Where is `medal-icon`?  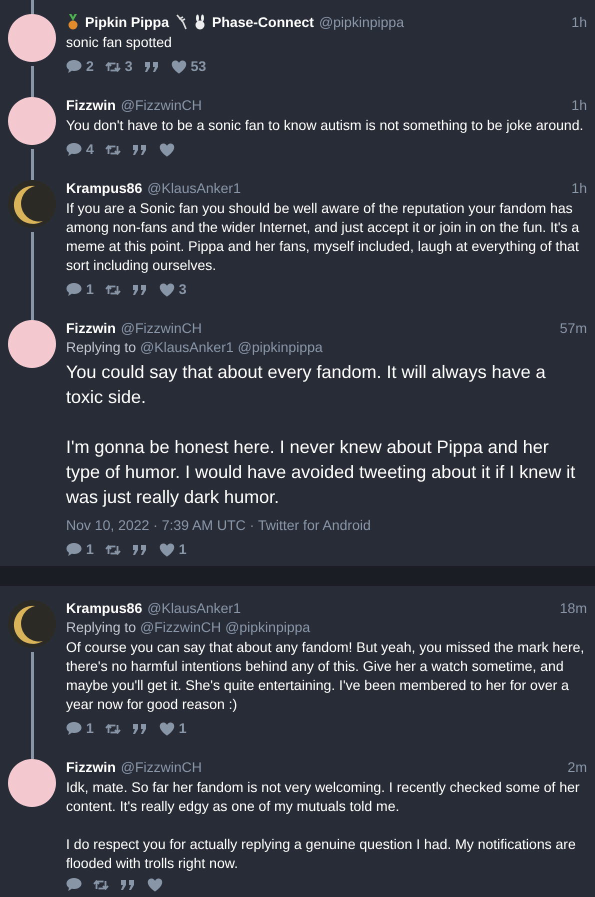
medal-icon is located at coordinates (73, 22).